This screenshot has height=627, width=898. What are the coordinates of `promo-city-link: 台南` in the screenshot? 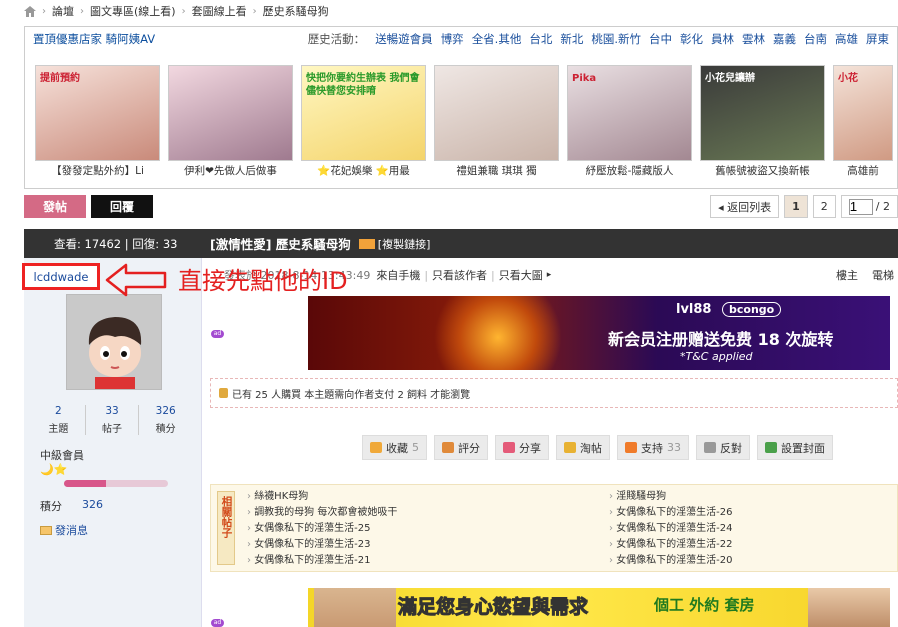 It's located at (815, 39).